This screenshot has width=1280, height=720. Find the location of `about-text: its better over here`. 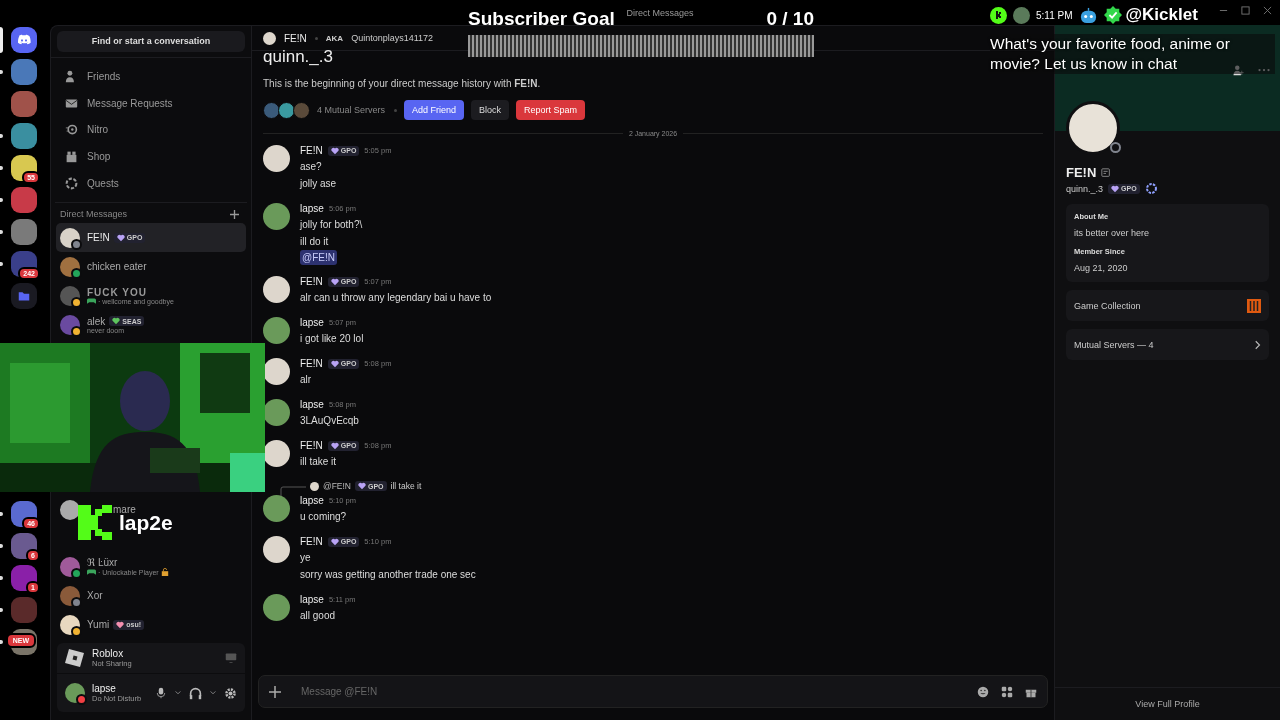

about-text: its better over here is located at coordinates (1112, 233).